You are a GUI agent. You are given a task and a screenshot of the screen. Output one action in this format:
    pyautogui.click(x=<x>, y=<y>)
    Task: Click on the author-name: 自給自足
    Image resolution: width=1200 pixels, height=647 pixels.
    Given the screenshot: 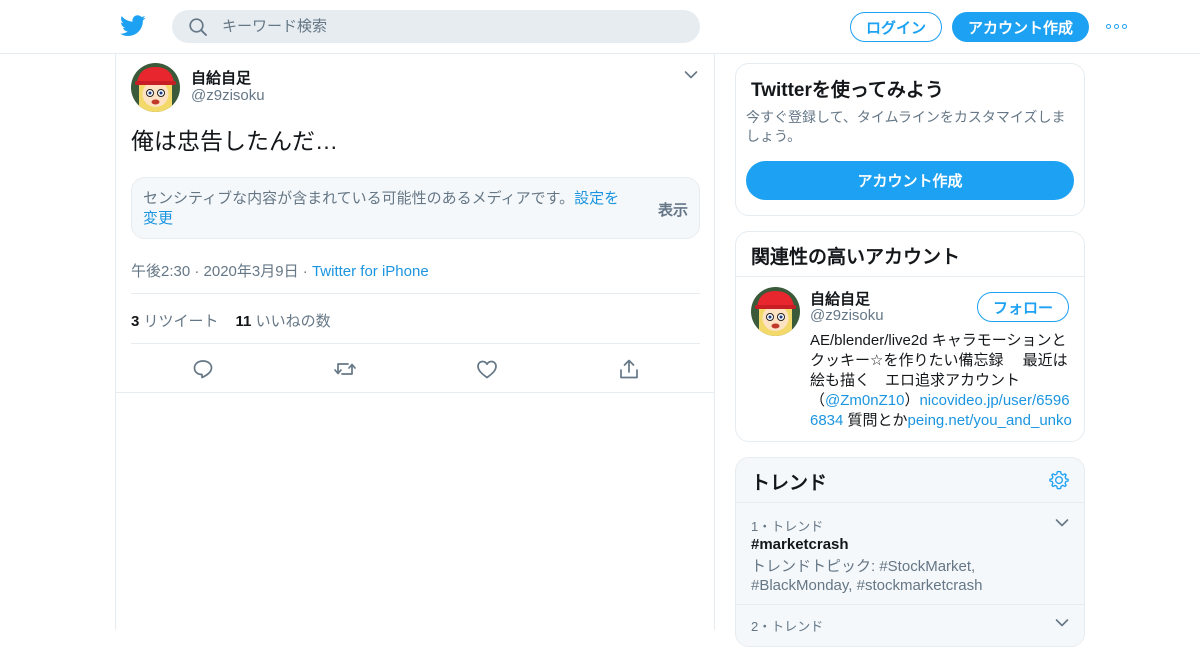 What is the action you would take?
    pyautogui.click(x=221, y=77)
    